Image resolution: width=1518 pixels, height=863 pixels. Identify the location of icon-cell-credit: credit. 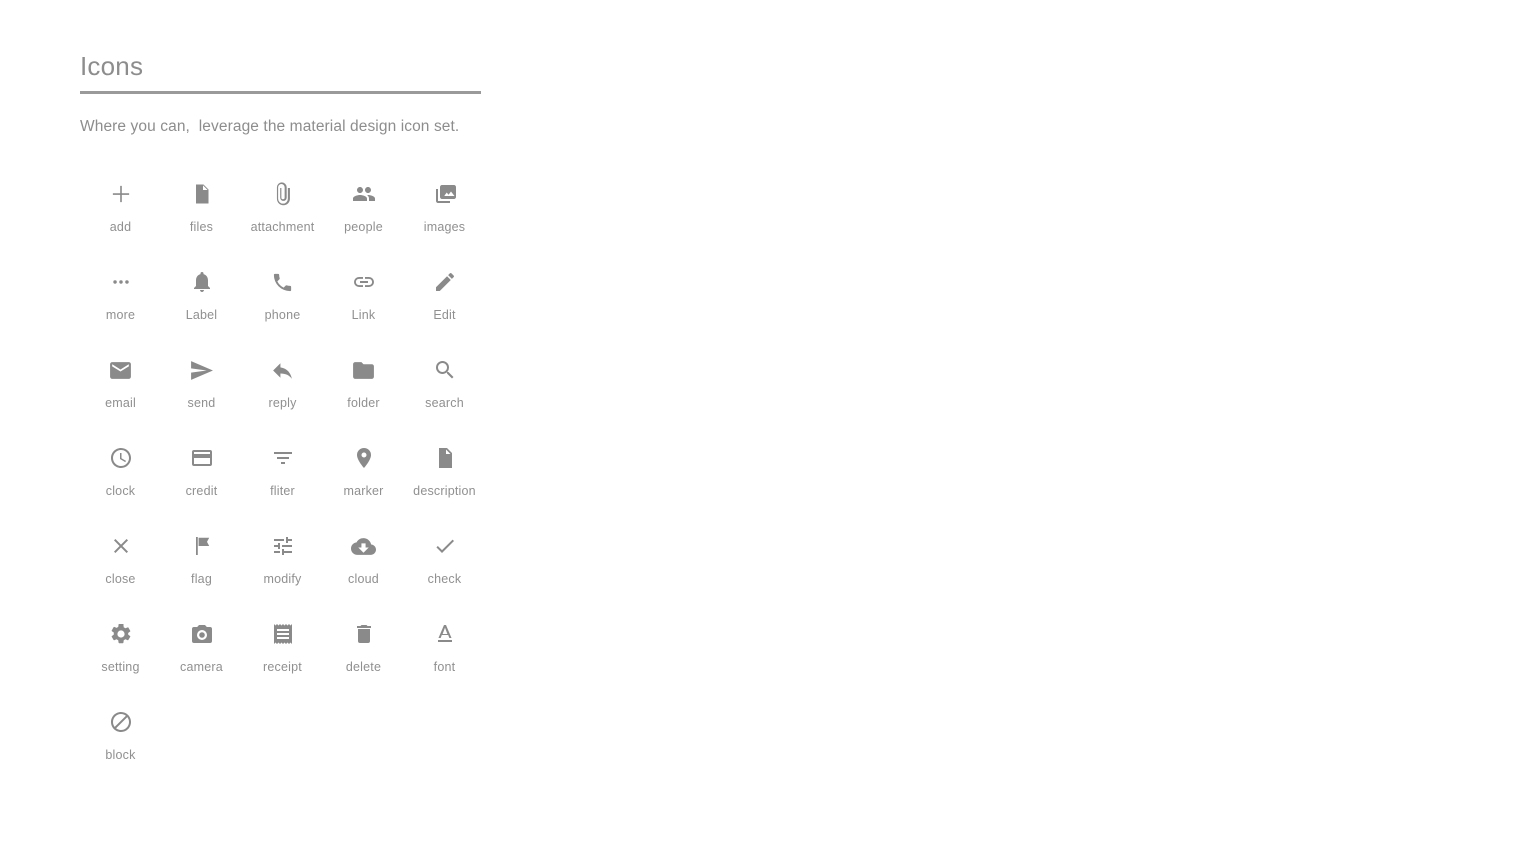
(201, 480).